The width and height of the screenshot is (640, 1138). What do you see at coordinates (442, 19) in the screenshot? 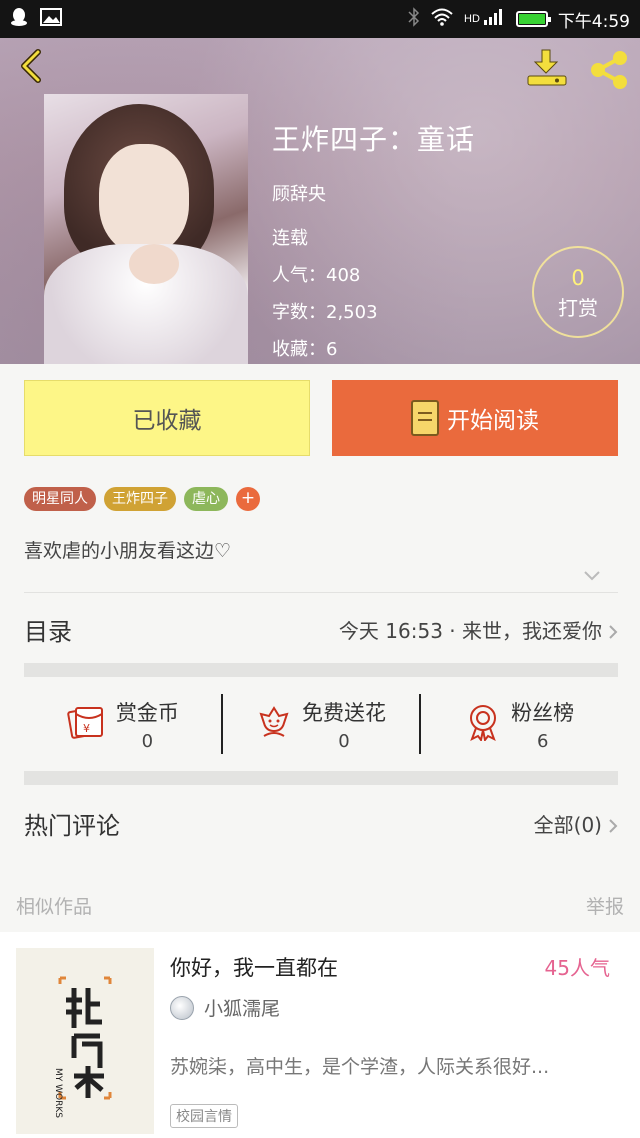
I see `wifi-icon` at bounding box center [442, 19].